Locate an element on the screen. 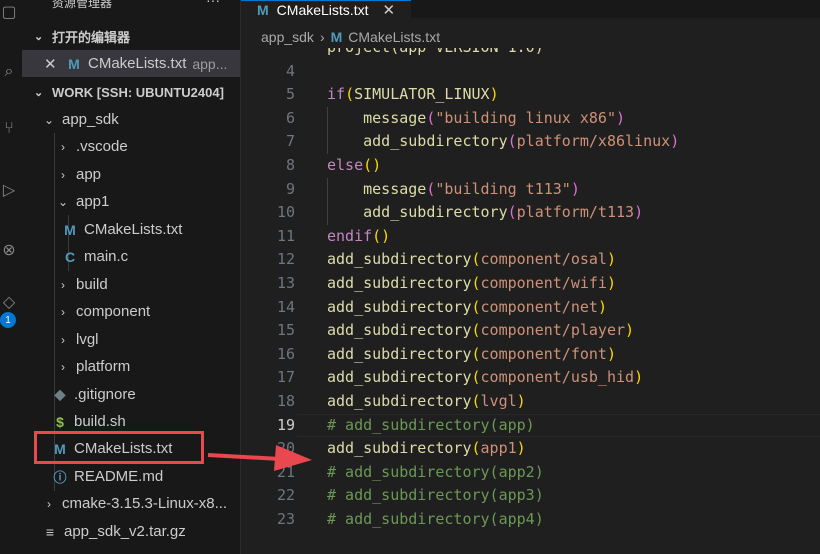 The image size is (820, 554). breadcrumb-folder: app_sdk is located at coordinates (287, 37).